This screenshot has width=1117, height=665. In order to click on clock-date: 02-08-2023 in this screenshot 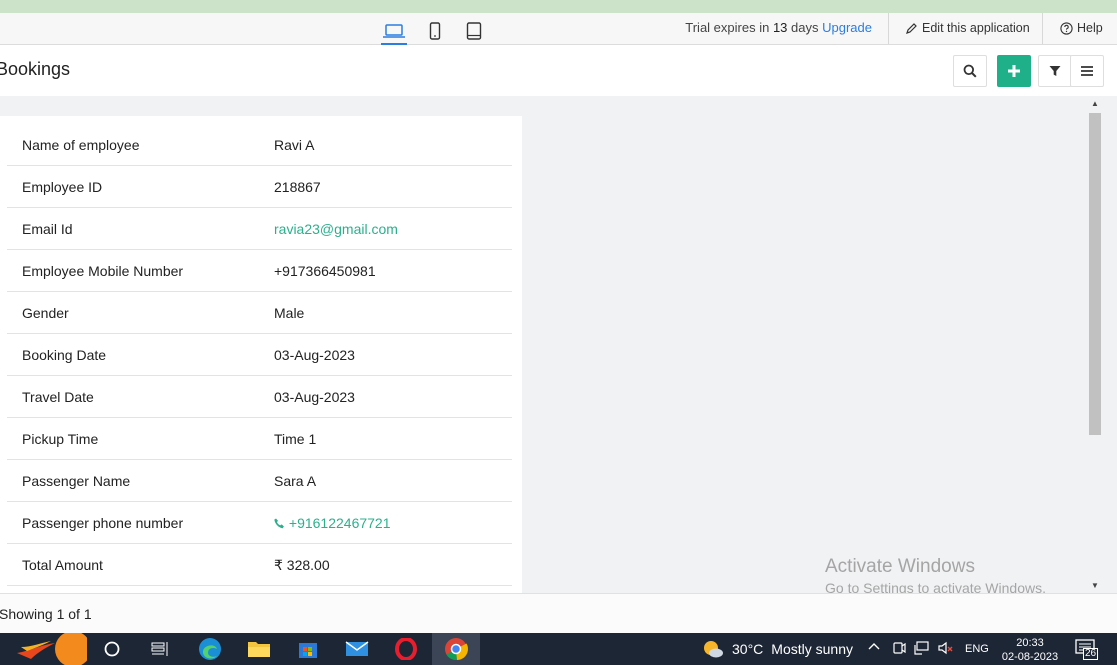, I will do `click(1030, 657)`.